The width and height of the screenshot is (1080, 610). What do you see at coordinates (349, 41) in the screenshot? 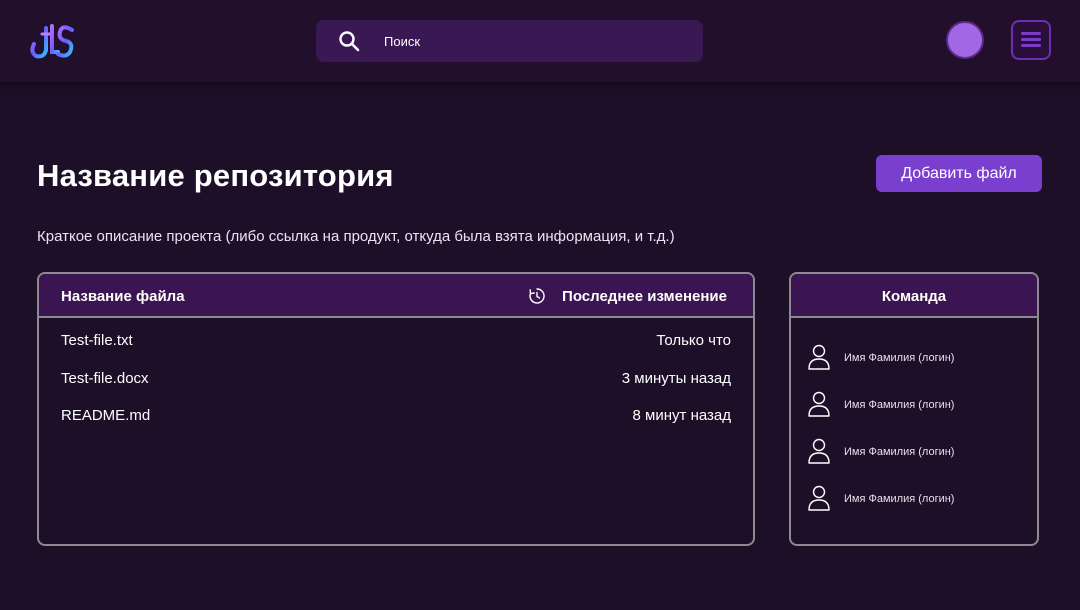
I see `search-icon` at bounding box center [349, 41].